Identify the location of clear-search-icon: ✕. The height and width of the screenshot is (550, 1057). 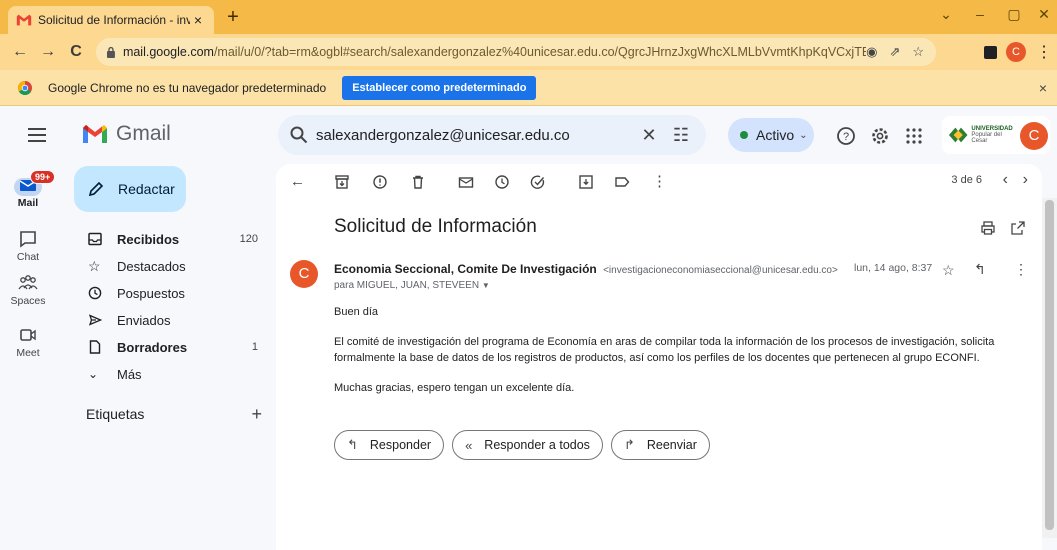
(649, 135).